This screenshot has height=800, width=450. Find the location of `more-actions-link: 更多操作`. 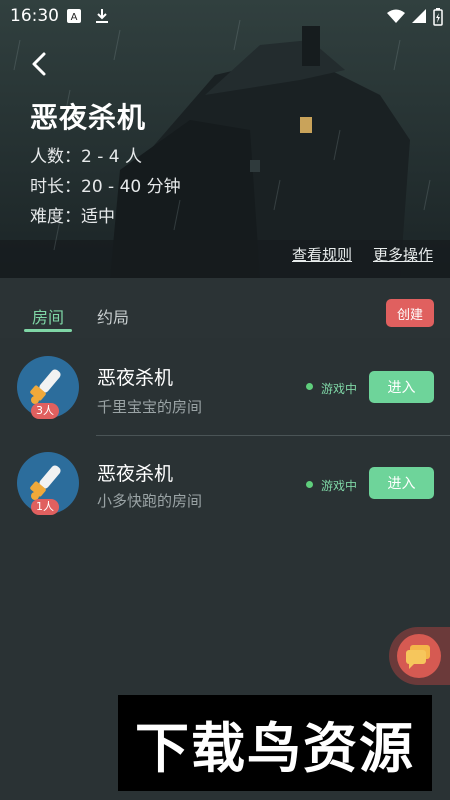

more-actions-link: 更多操作 is located at coordinates (403, 254).